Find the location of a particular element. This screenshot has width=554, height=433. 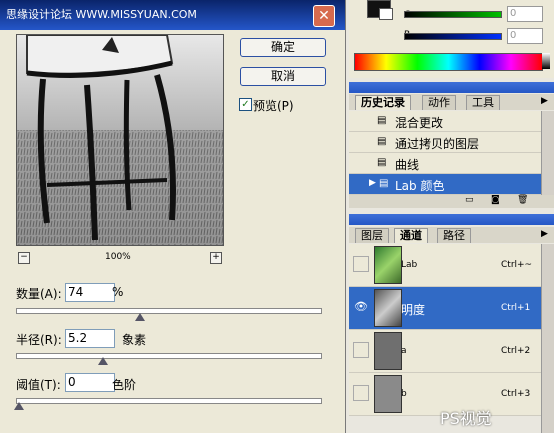

preview-checkbox: ✓ is located at coordinates (245, 104).